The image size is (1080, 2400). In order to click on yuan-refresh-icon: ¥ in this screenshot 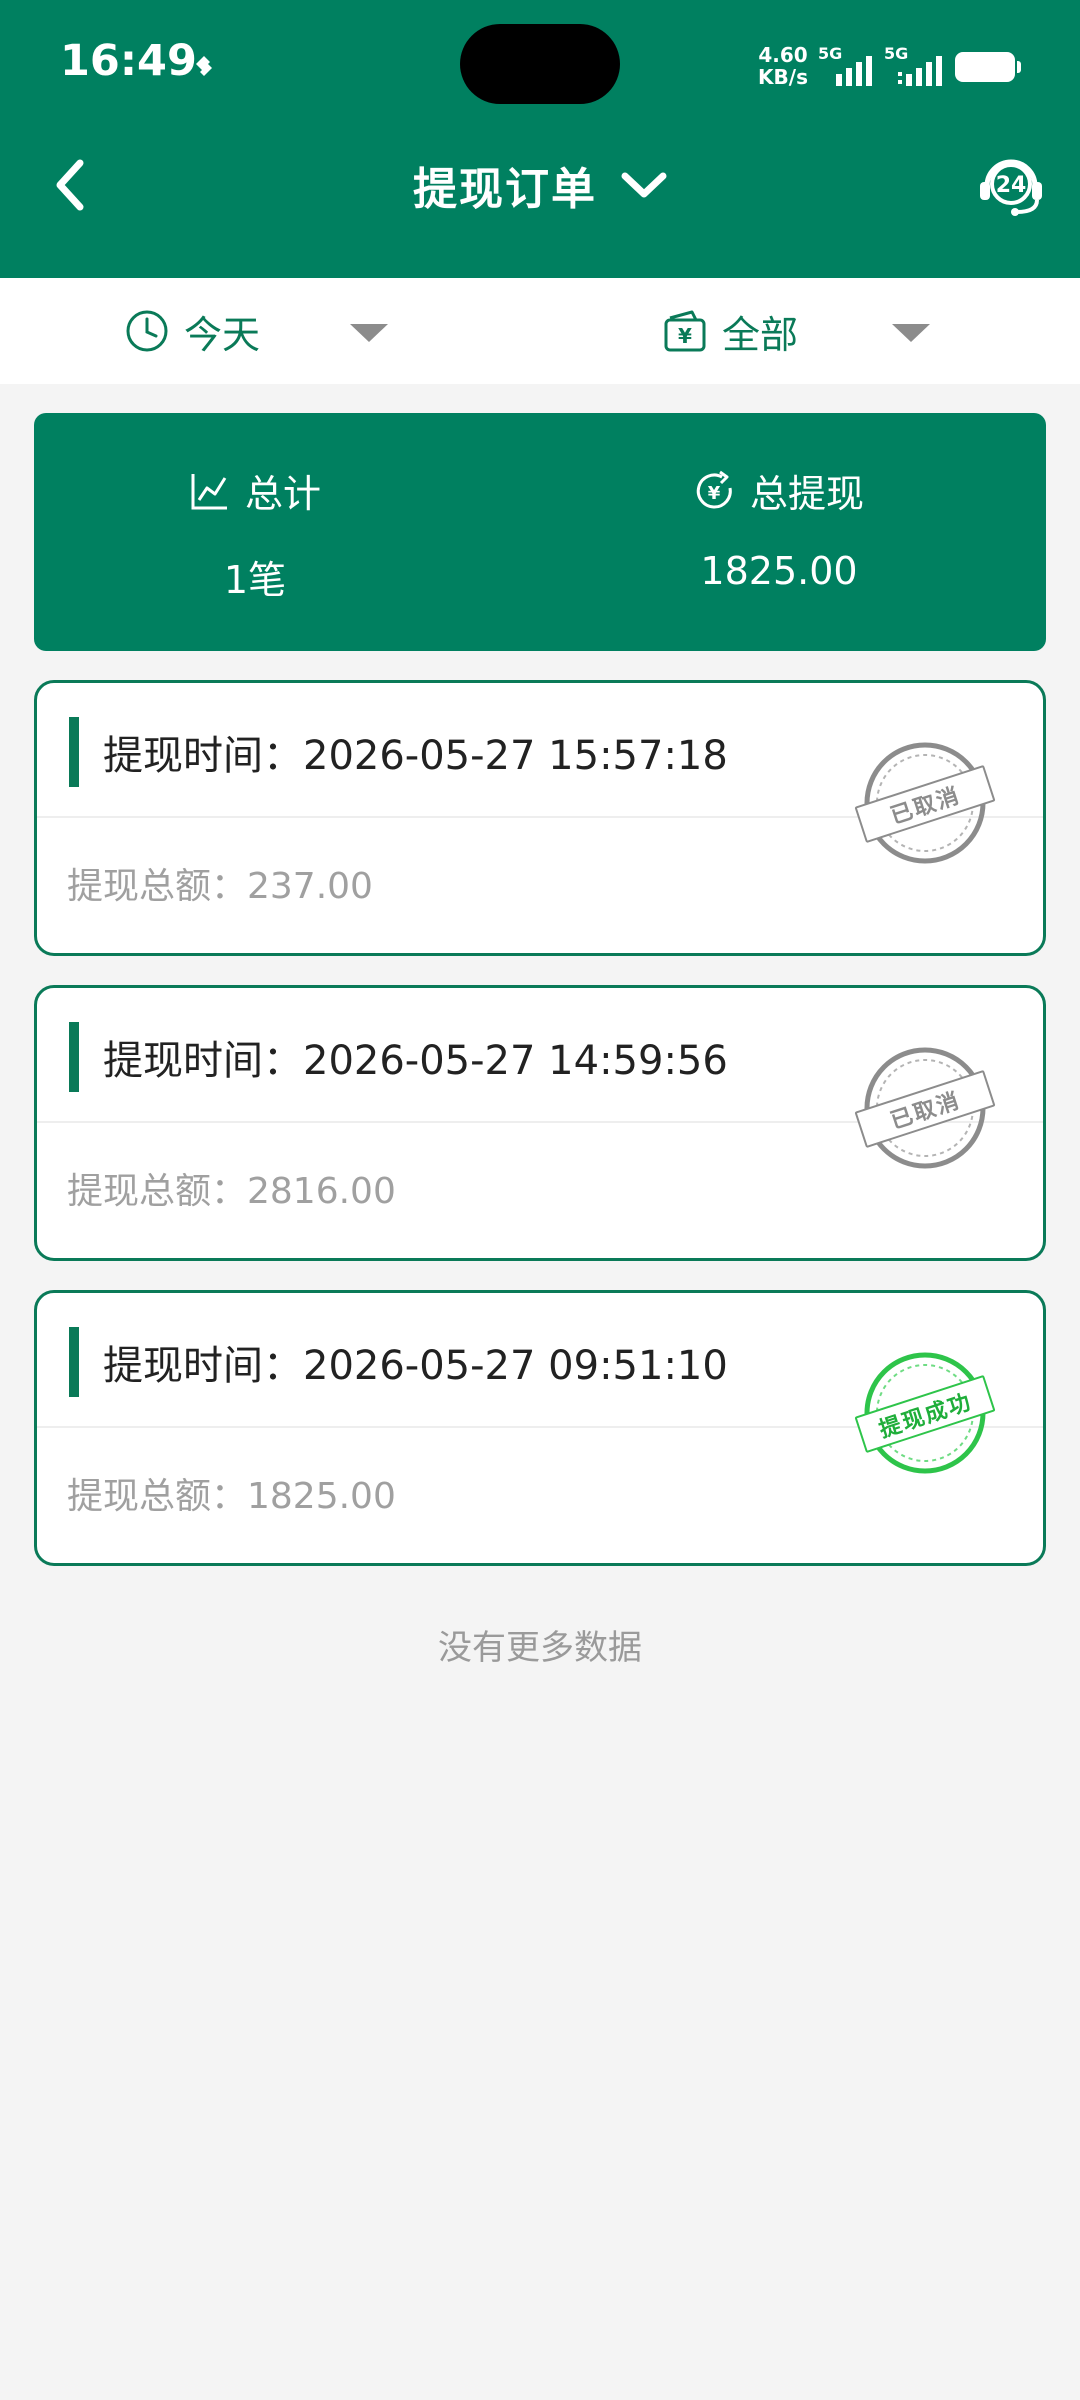, I will do `click(714, 489)`.